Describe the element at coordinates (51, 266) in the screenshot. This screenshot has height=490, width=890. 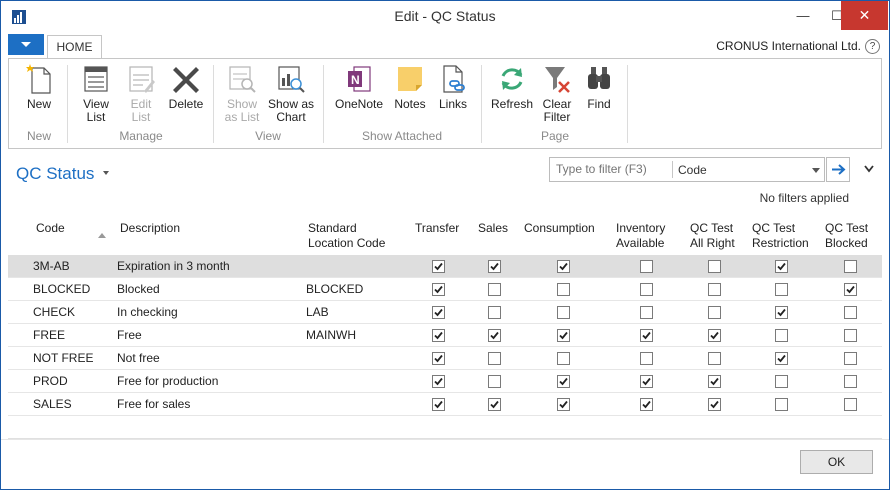
I see `cell-code: 3M-AB` at that location.